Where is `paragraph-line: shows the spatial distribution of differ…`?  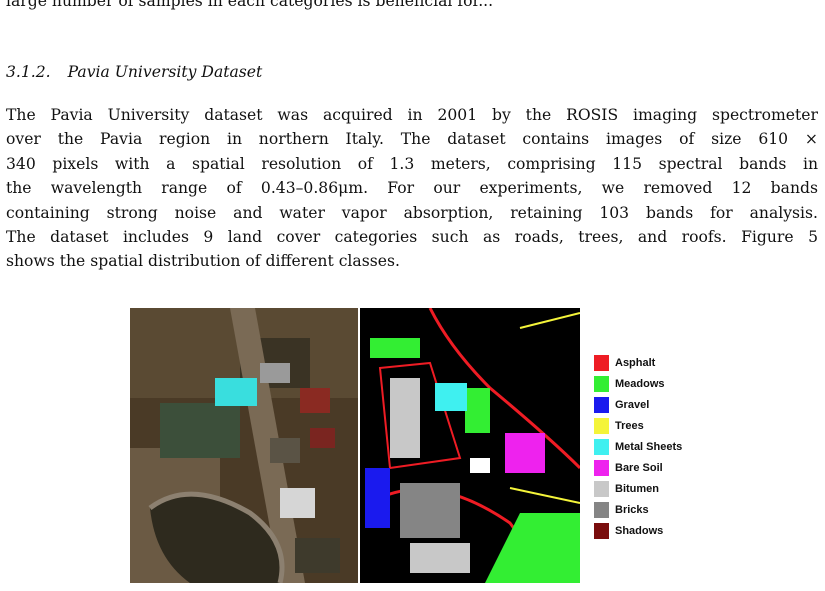
paragraph-line: shows the spatial distribution of differ… is located at coordinates (203, 261).